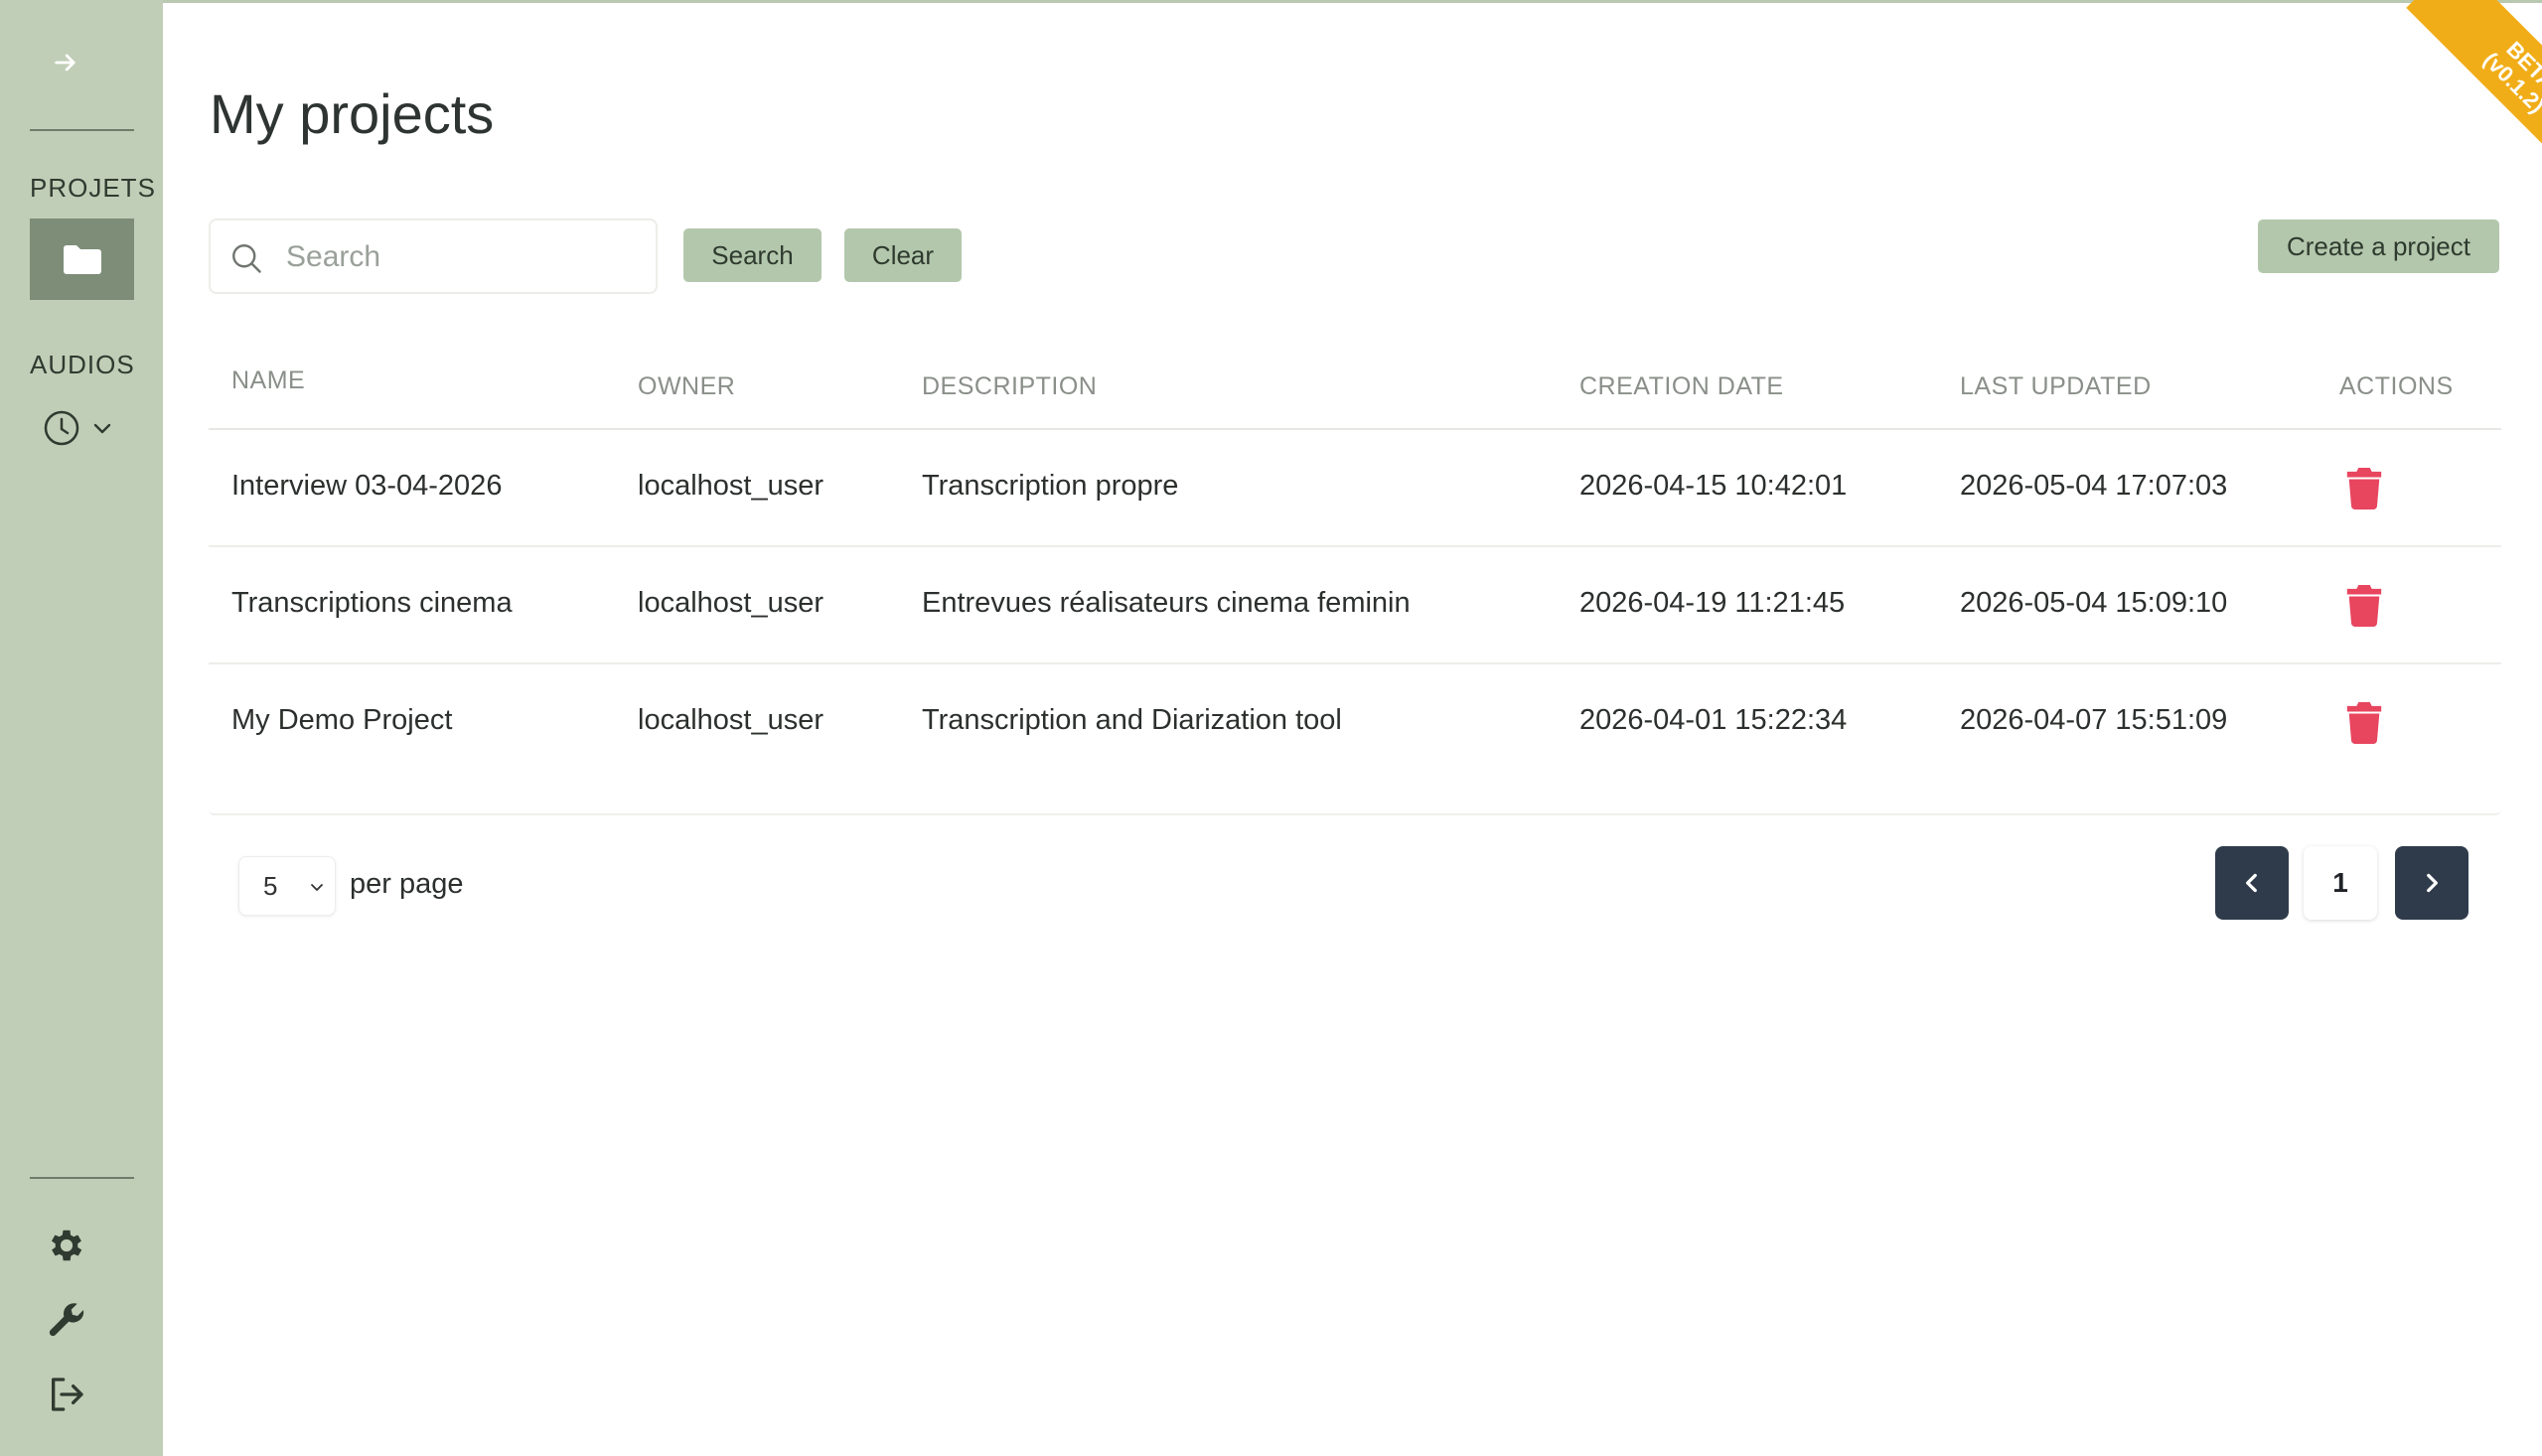  I want to click on project-creation-date: 2026-04-01 15:22:34, so click(1713, 720).